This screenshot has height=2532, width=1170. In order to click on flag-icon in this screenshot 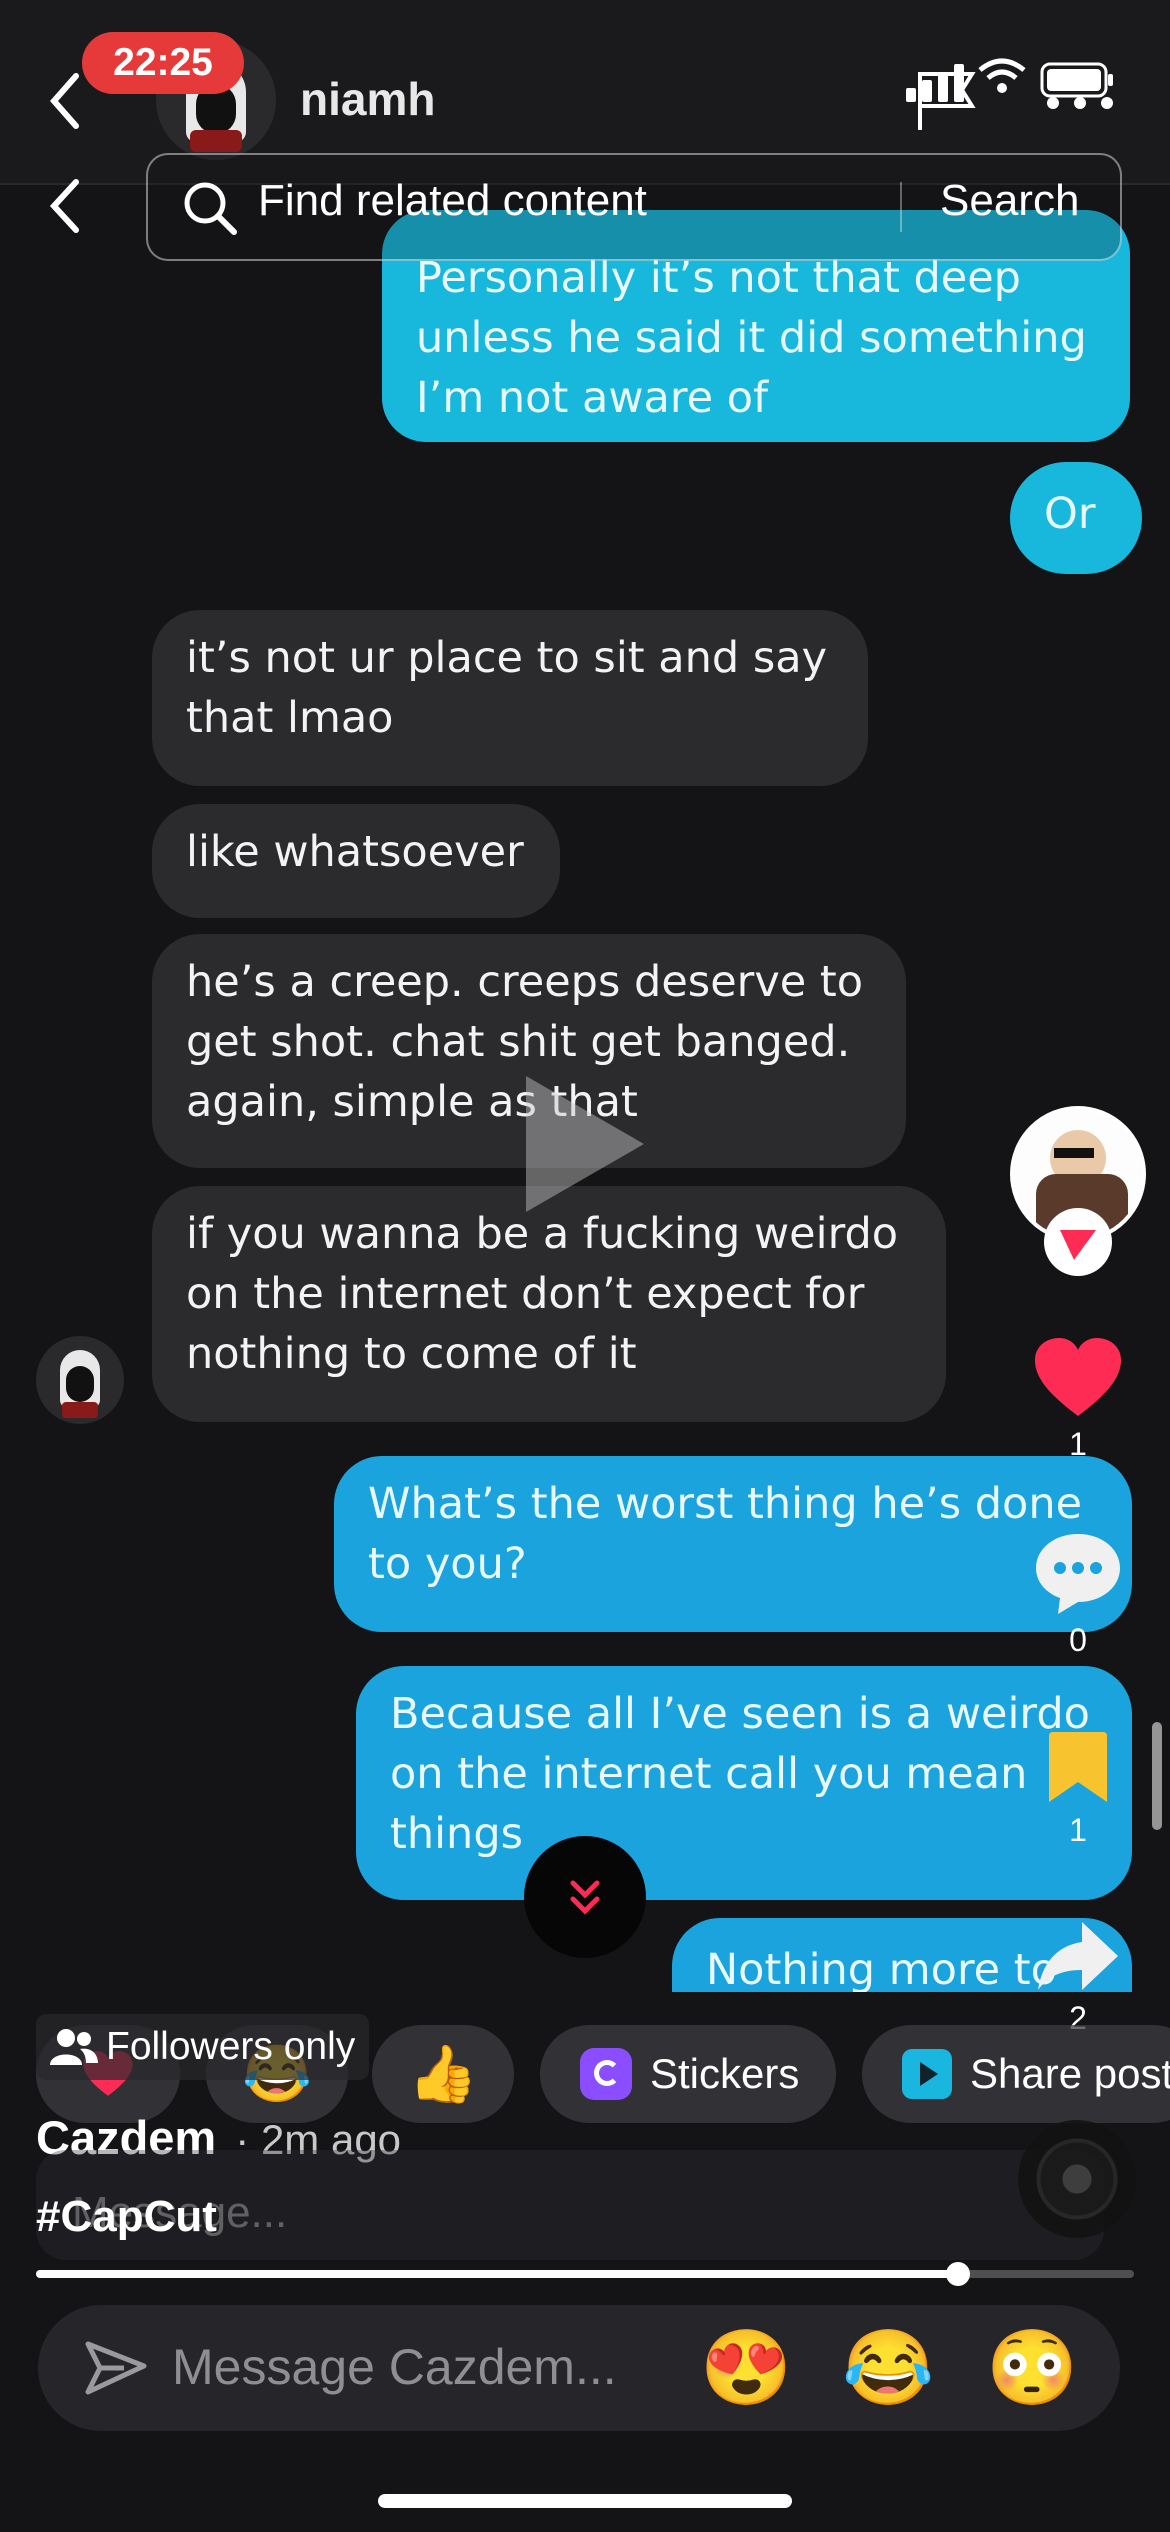, I will do `click(949, 101)`.